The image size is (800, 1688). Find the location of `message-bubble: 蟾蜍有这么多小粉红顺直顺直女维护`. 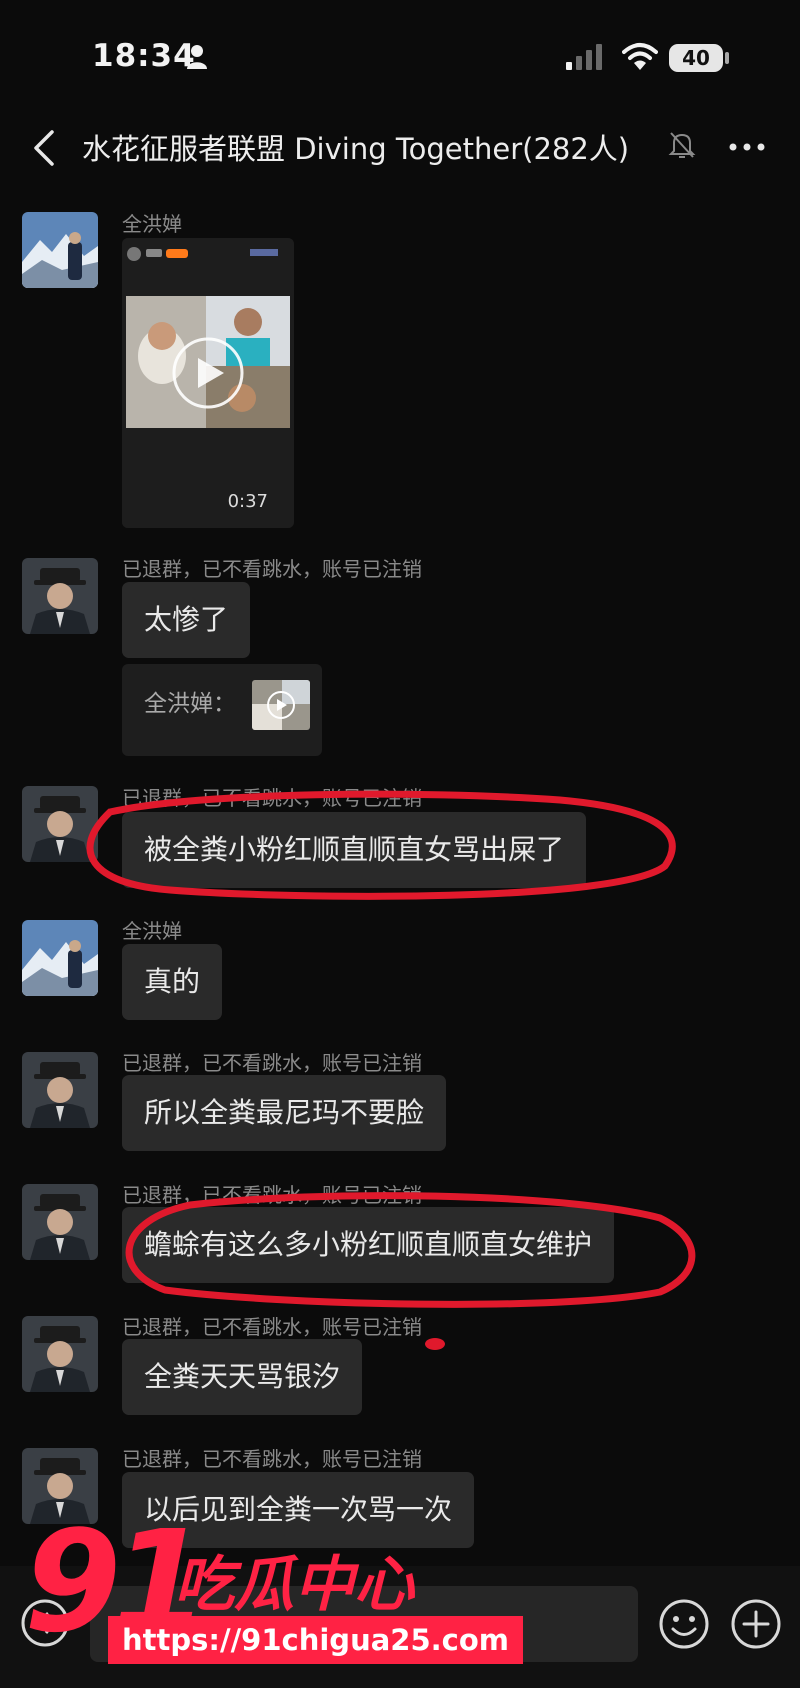

message-bubble: 蟾蜍有这么多小粉红顺直顺直女维护 is located at coordinates (368, 1245).